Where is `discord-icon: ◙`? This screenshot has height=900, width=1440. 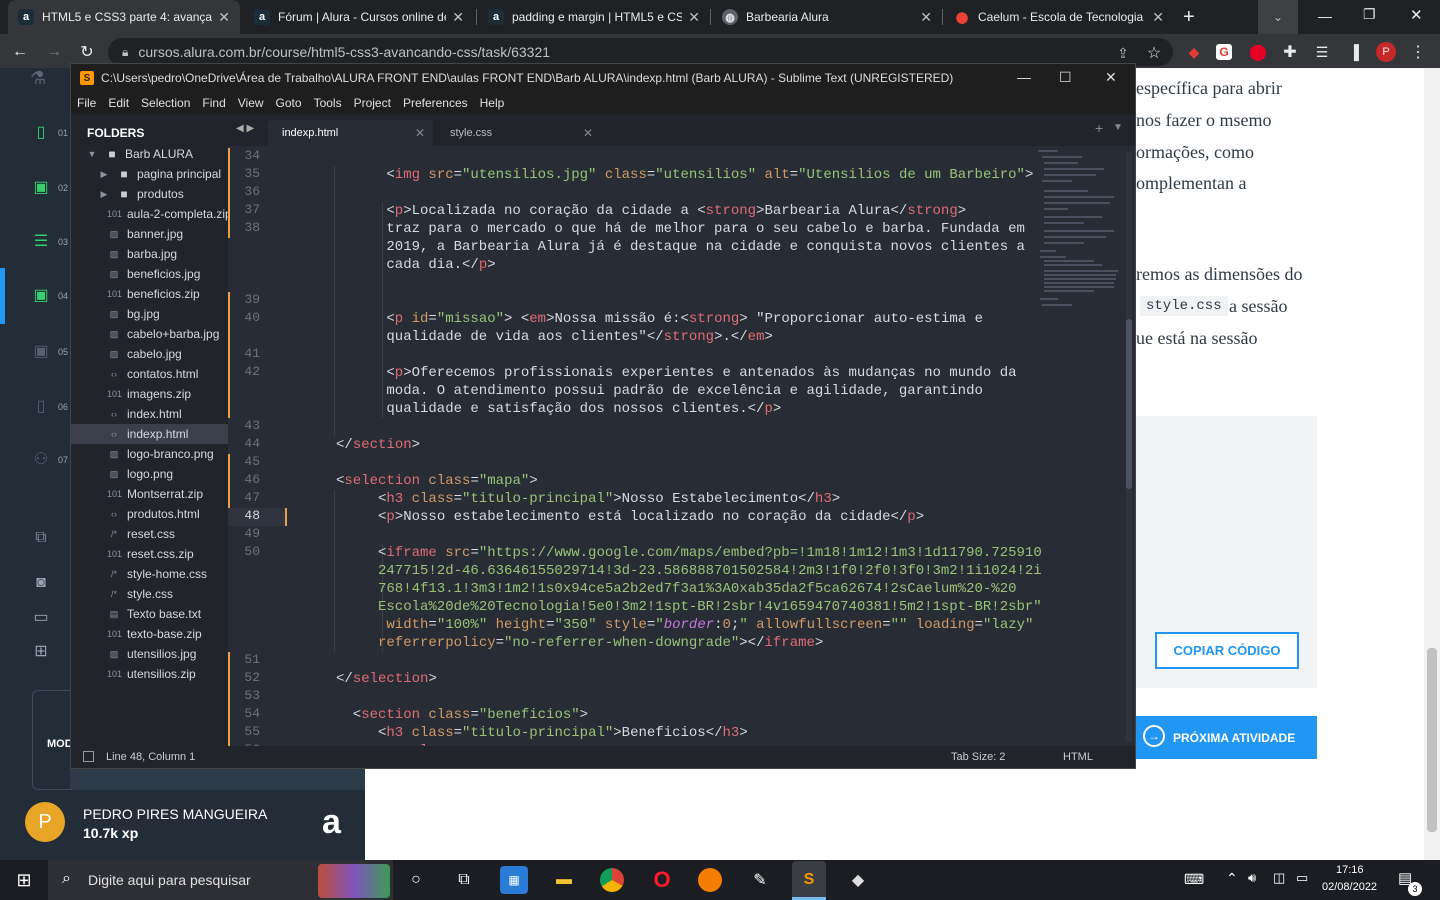
discord-icon: ◙ is located at coordinates (41, 583).